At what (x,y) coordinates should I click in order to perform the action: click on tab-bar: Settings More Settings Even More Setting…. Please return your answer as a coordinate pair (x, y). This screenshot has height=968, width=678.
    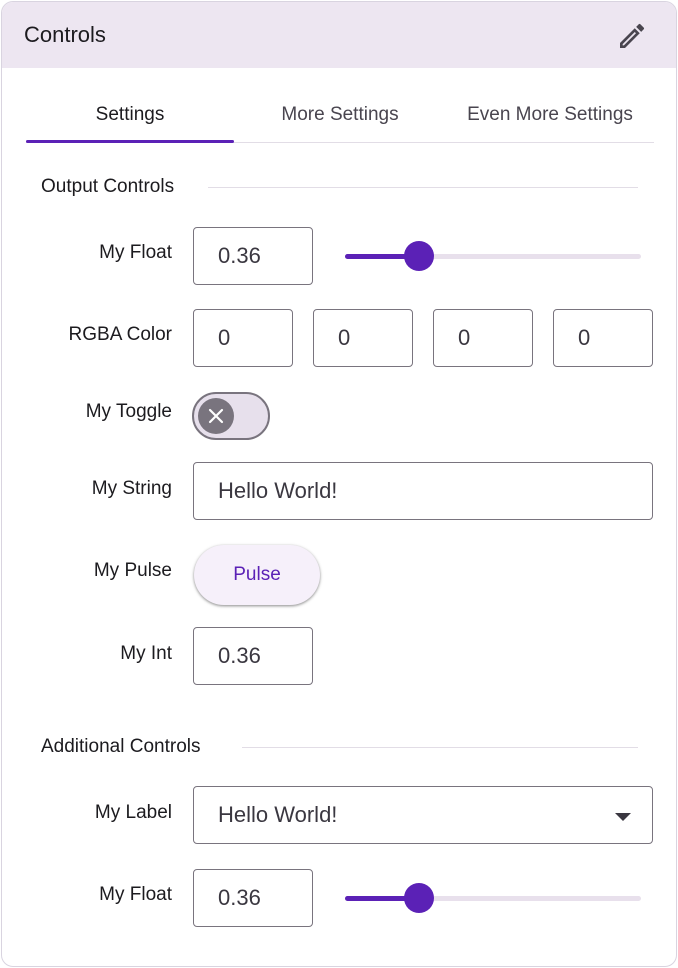
    Looking at the image, I should click on (340, 116).